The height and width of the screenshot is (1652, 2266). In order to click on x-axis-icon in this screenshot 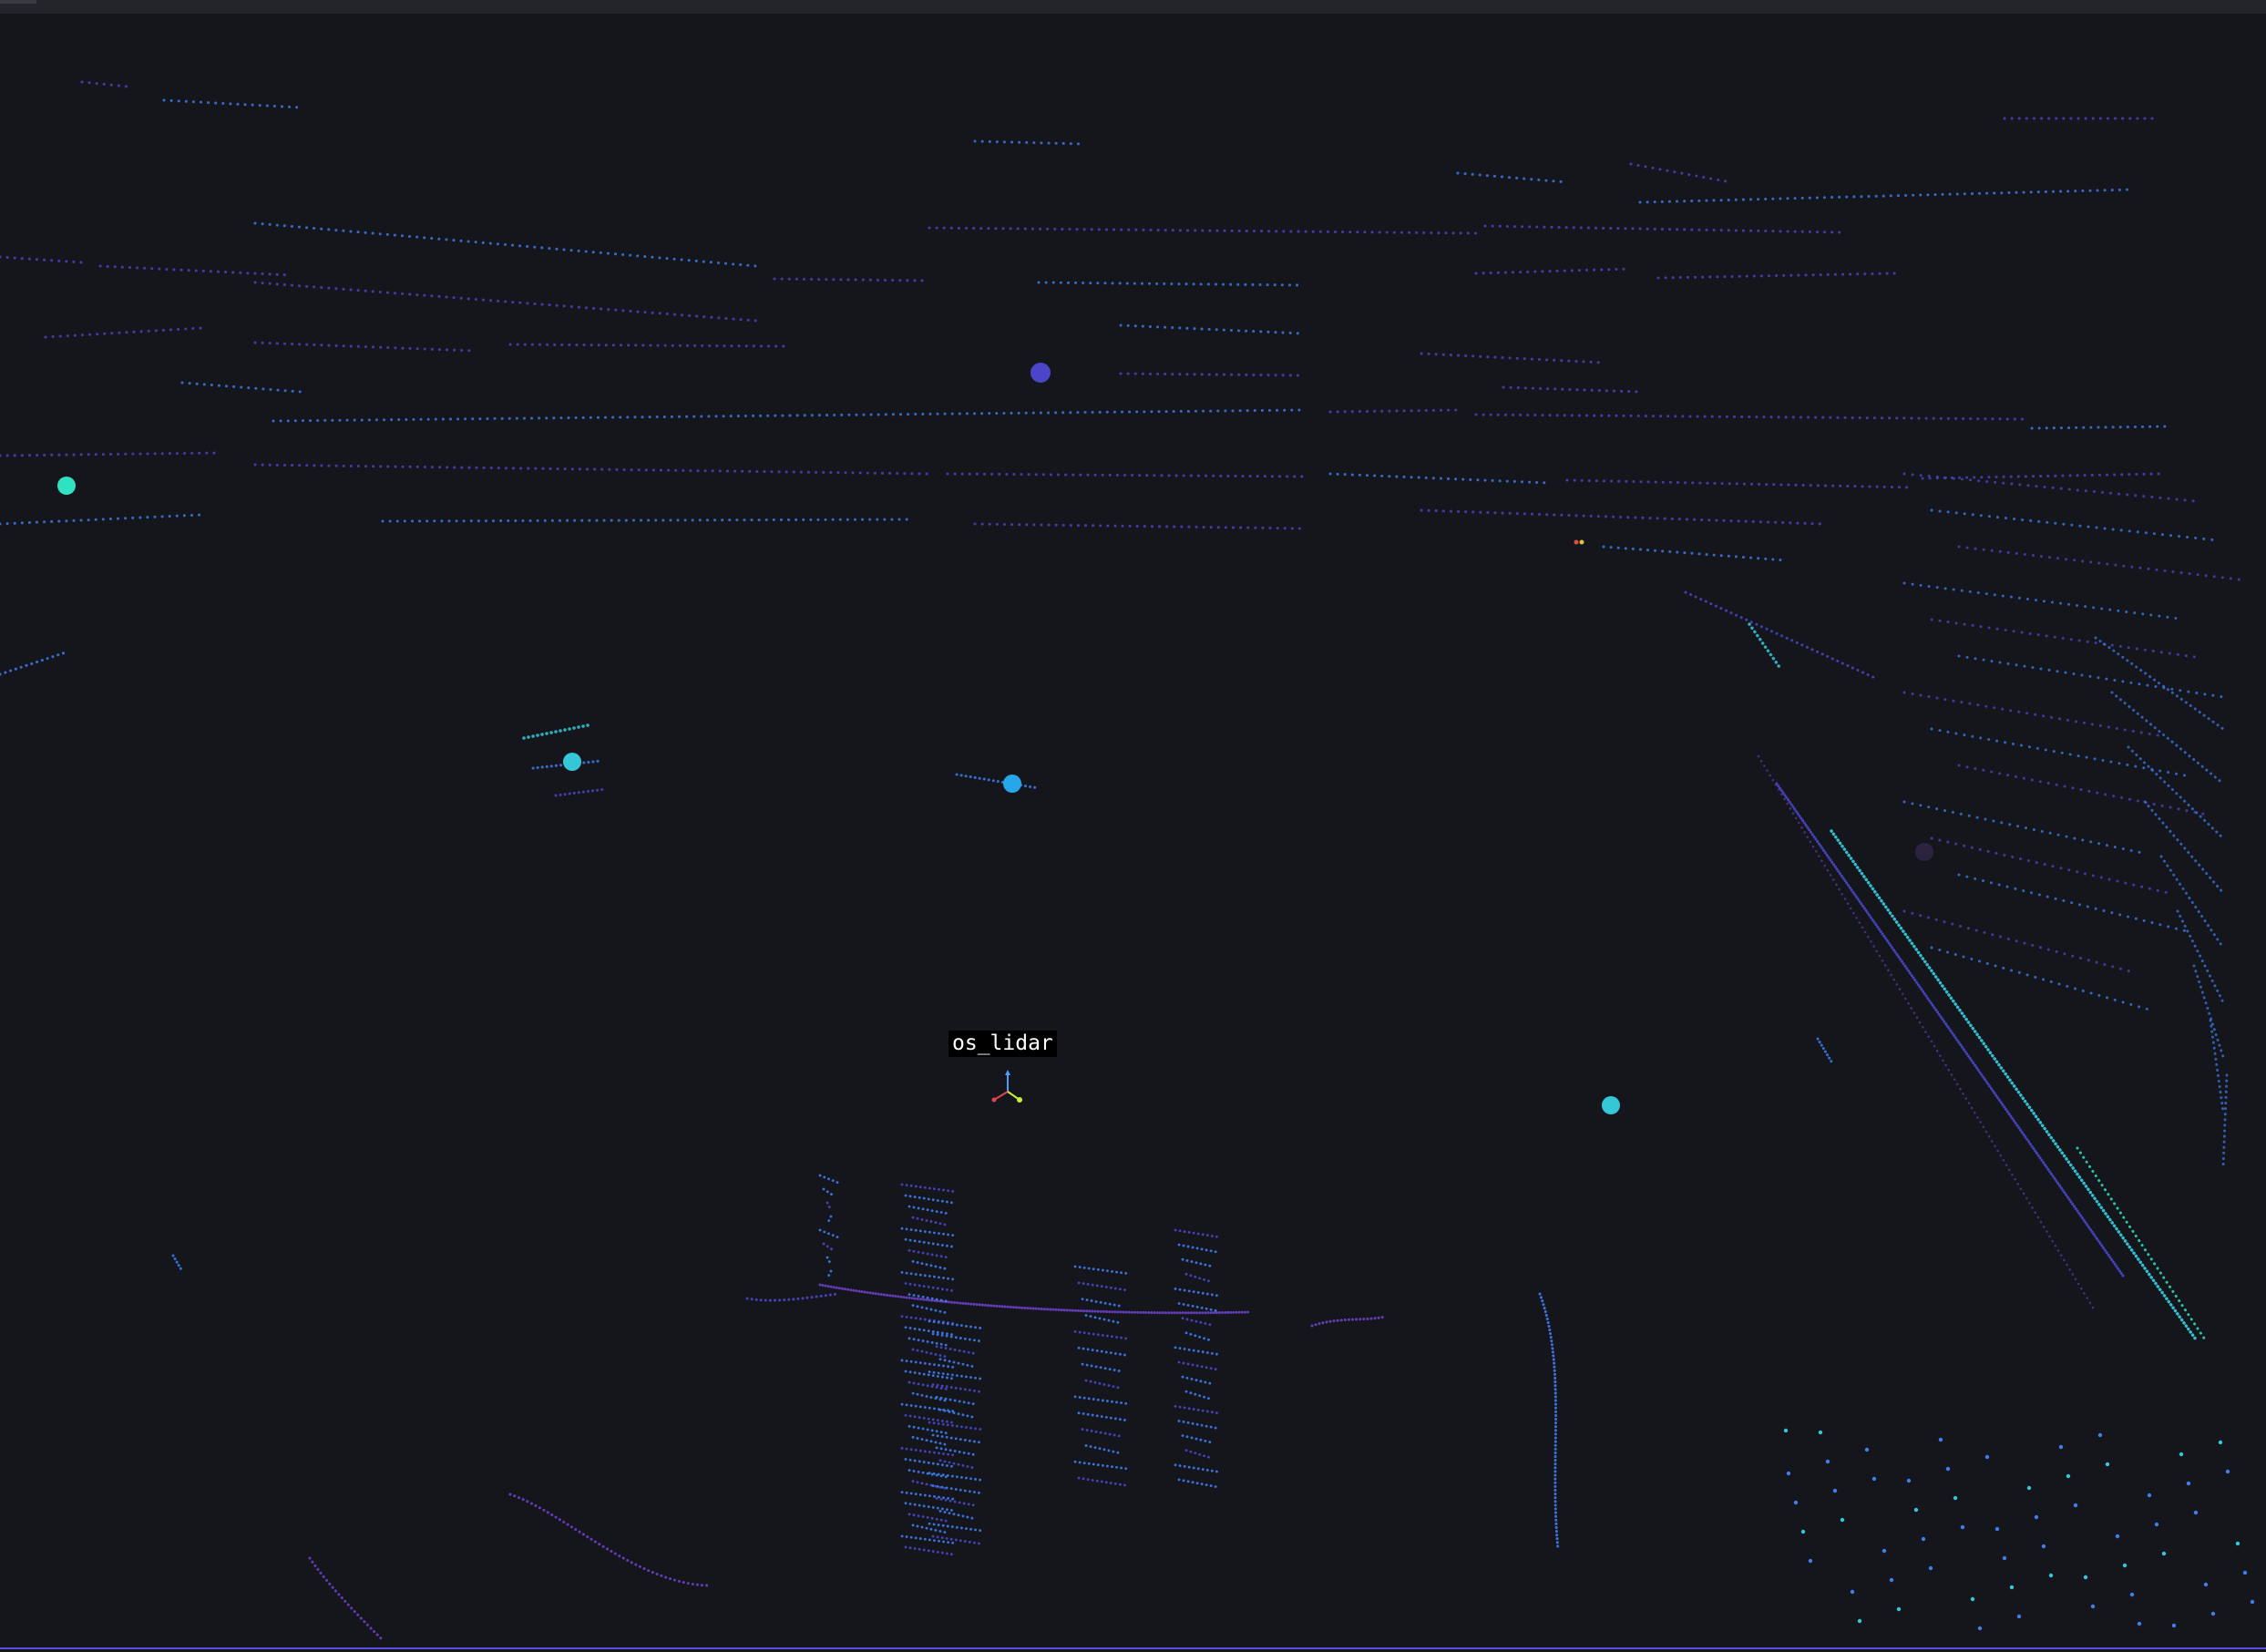, I will do `click(1001, 1096)`.